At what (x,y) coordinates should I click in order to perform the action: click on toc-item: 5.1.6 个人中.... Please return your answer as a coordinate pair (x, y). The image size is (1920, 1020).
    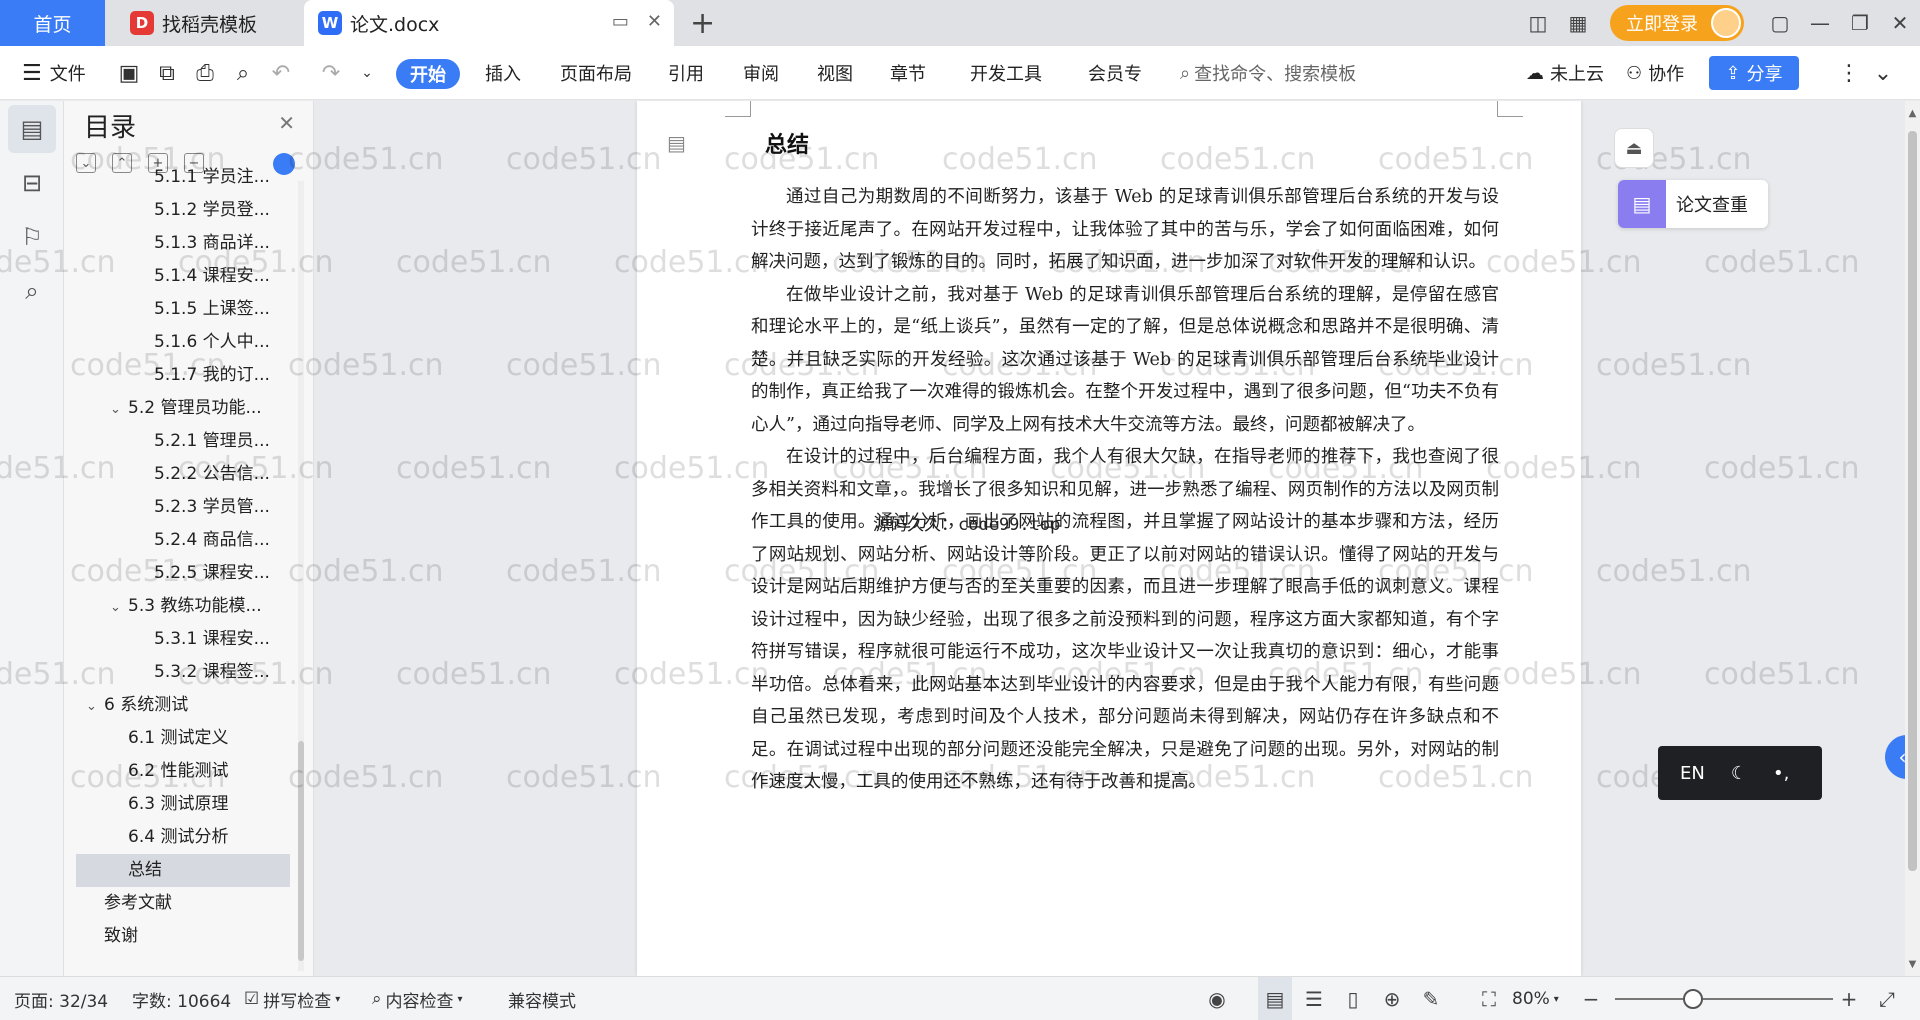
    Looking at the image, I should click on (179, 342).